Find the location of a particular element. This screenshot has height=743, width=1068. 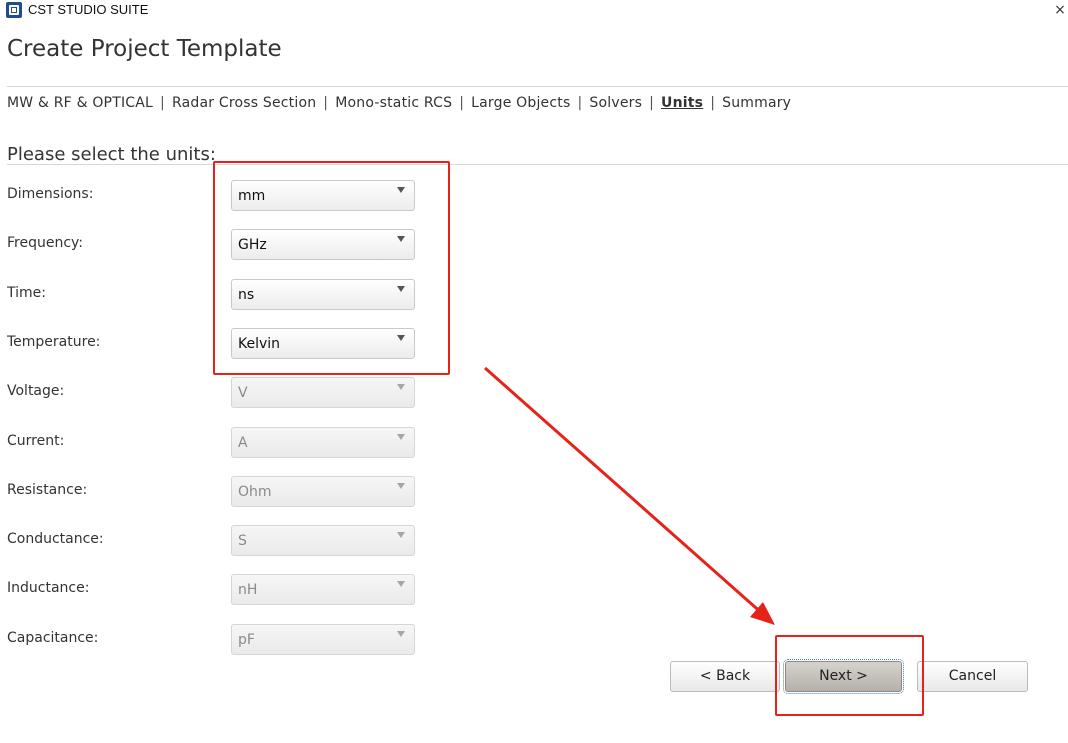

cancel-button: Cancel is located at coordinates (972, 676).